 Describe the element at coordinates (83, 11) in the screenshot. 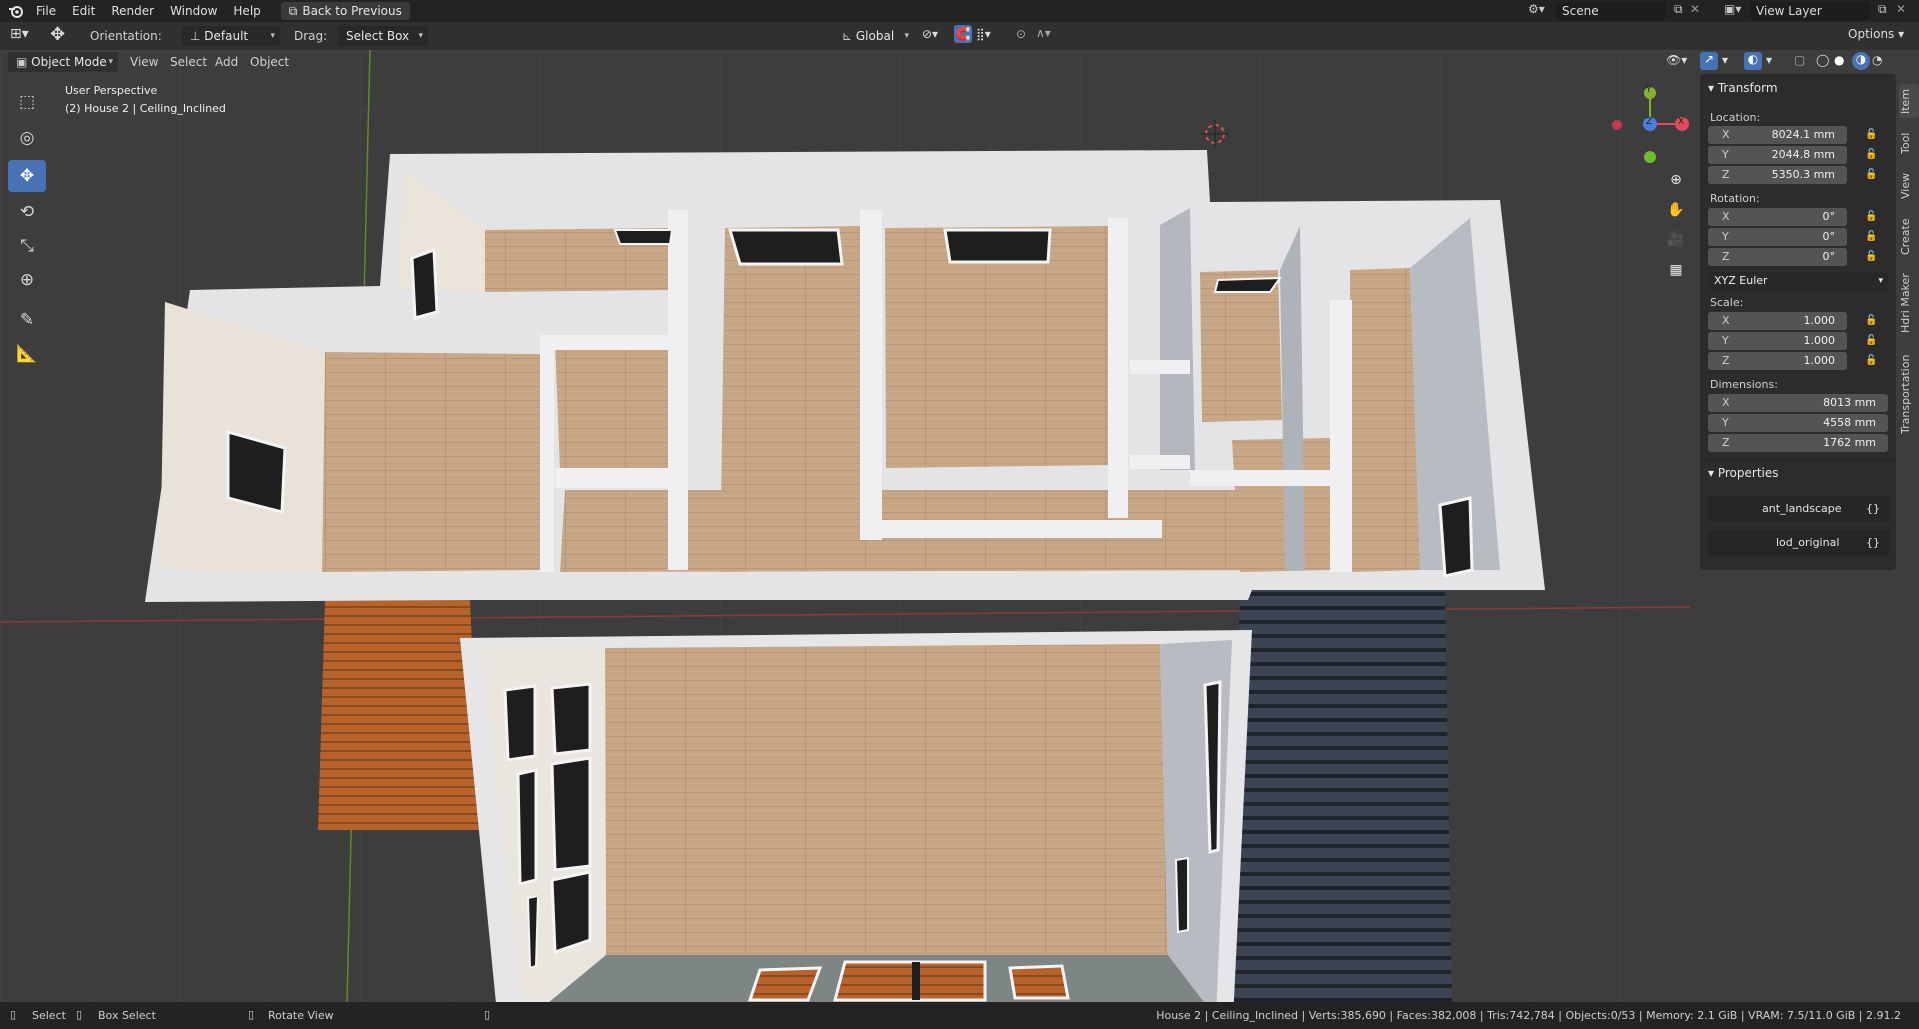

I see `menu-edit: Edit` at that location.